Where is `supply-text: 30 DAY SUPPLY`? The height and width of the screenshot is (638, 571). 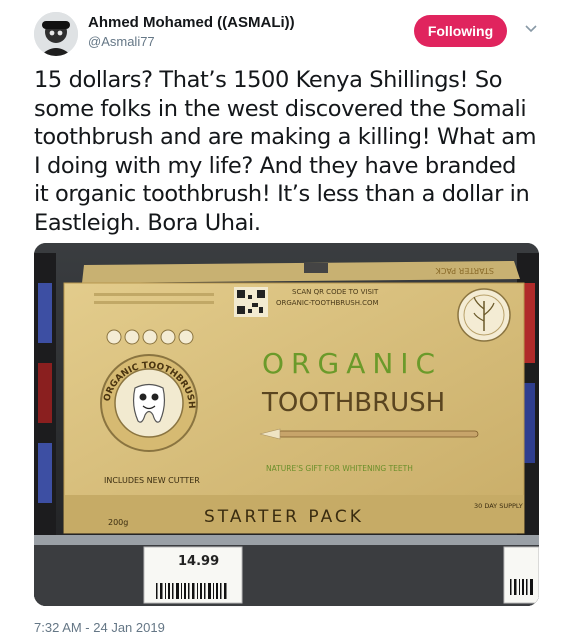 supply-text: 30 DAY SUPPLY is located at coordinates (498, 506).